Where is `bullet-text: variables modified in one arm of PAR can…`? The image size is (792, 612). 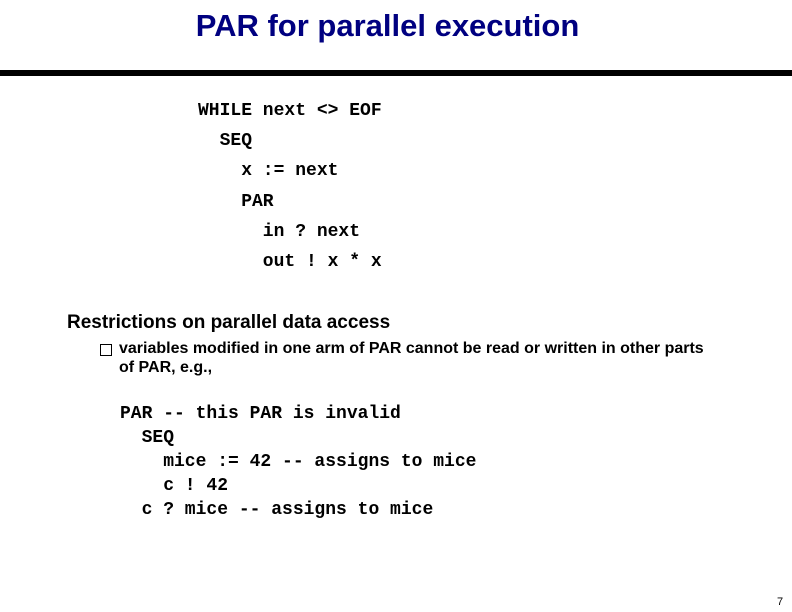
bullet-text: variables modified in one arm of PAR can… is located at coordinates (411, 358).